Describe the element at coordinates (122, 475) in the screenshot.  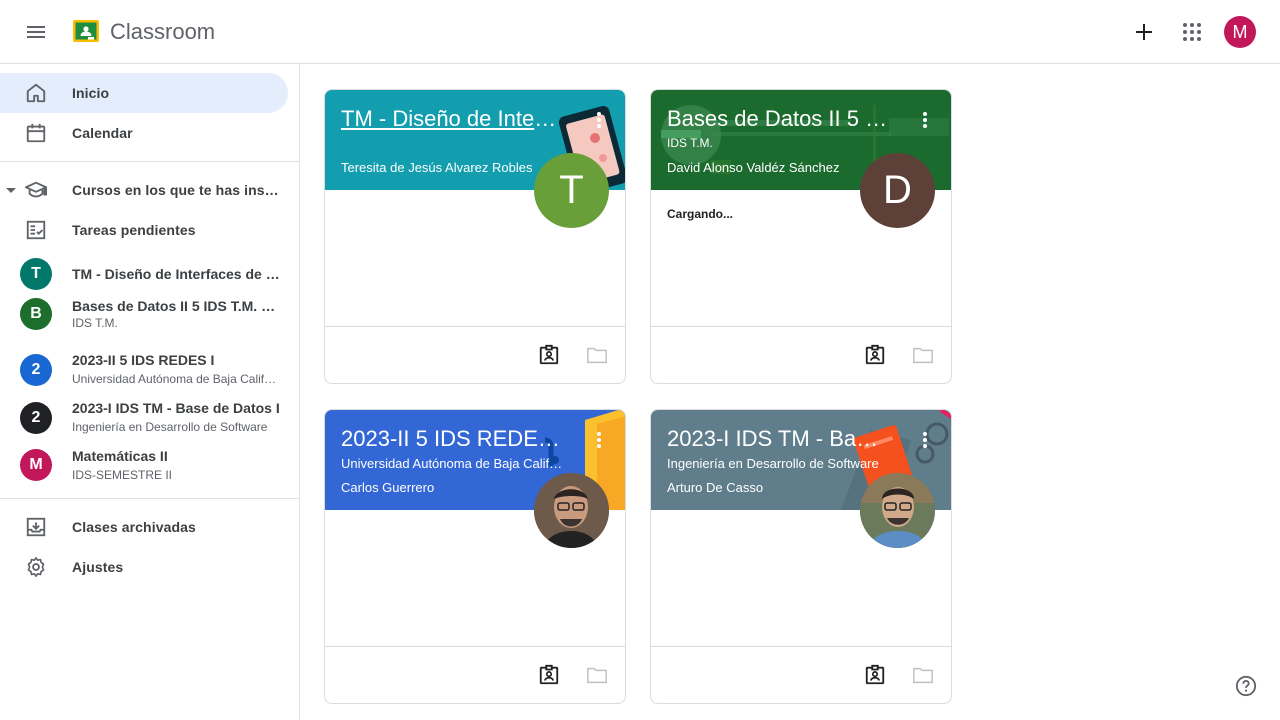
I see `class-subtitle: IDS-SEMESTRE II` at that location.